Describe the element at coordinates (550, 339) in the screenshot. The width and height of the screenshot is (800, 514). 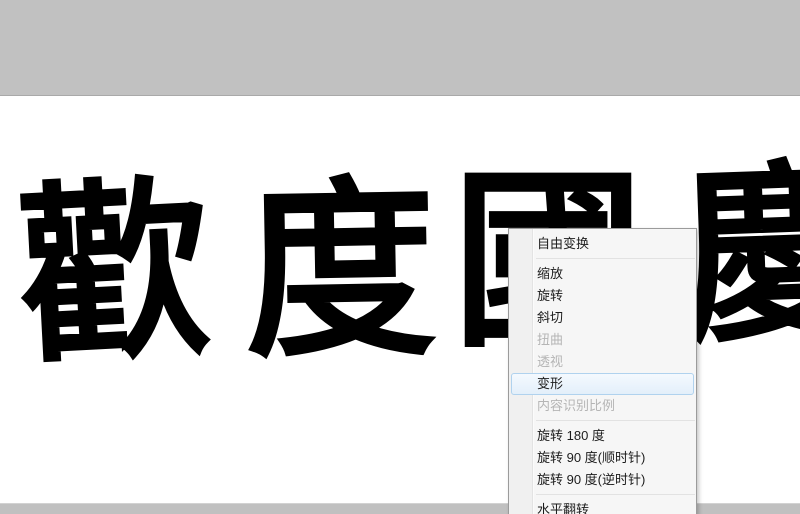
I see `menu-item-distort: 扭曲` at that location.